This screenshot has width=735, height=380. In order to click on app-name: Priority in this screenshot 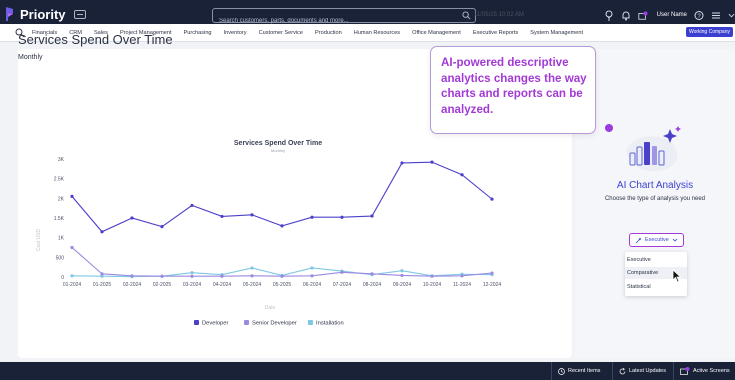, I will do `click(43, 14)`.